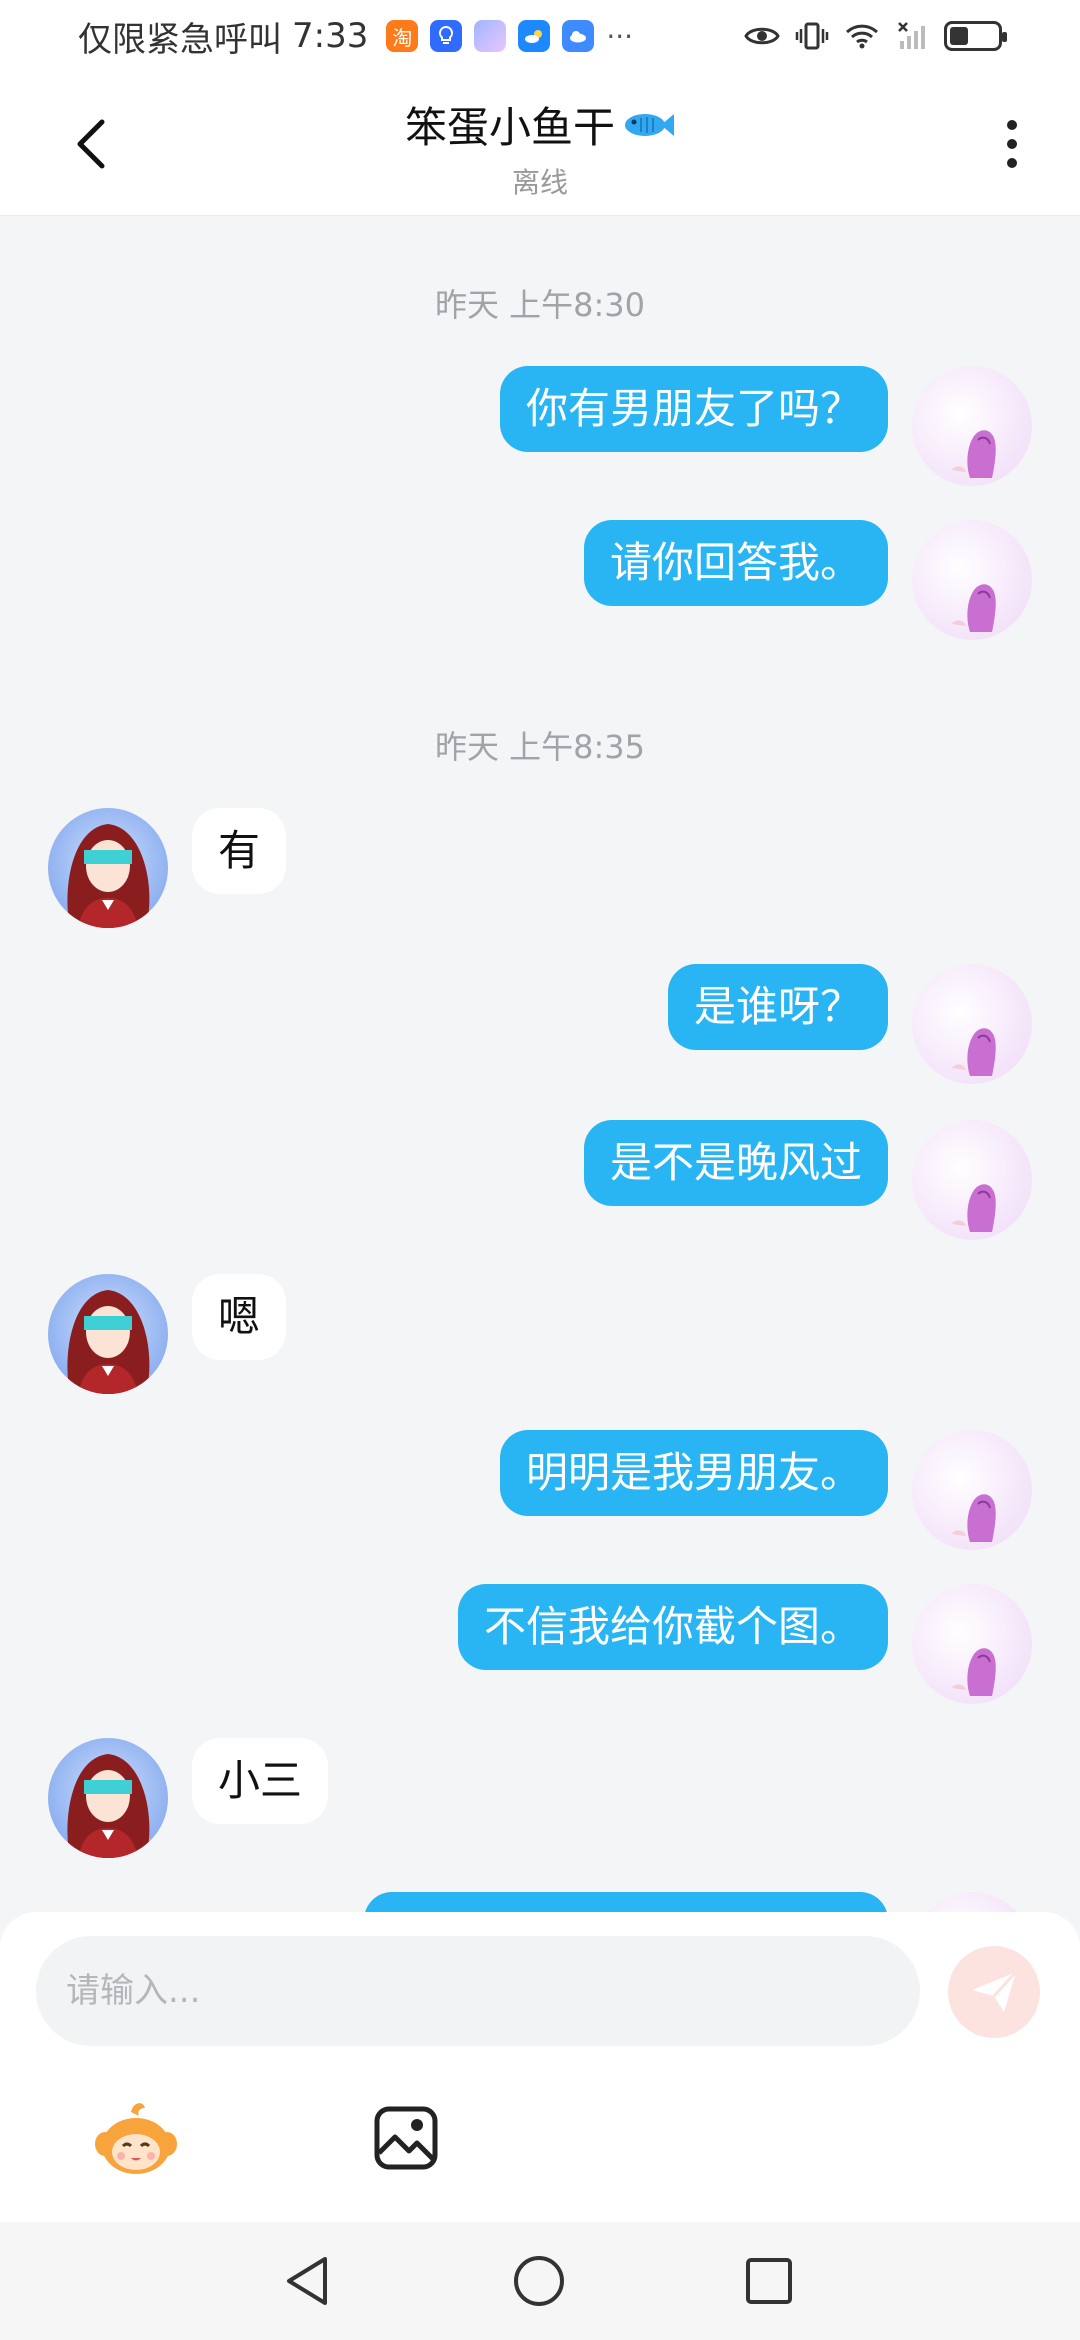 The image size is (1080, 2340). I want to click on status-bar: 仅限紧急呼叫 7:33 淘 ···, so click(540, 36).